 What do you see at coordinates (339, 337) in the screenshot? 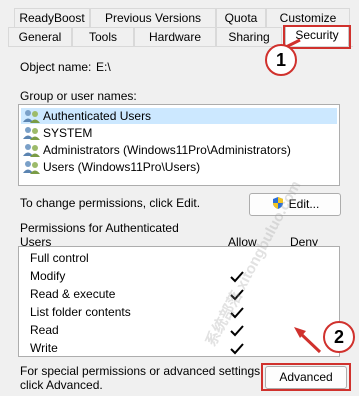
I see `callout-2: 2` at bounding box center [339, 337].